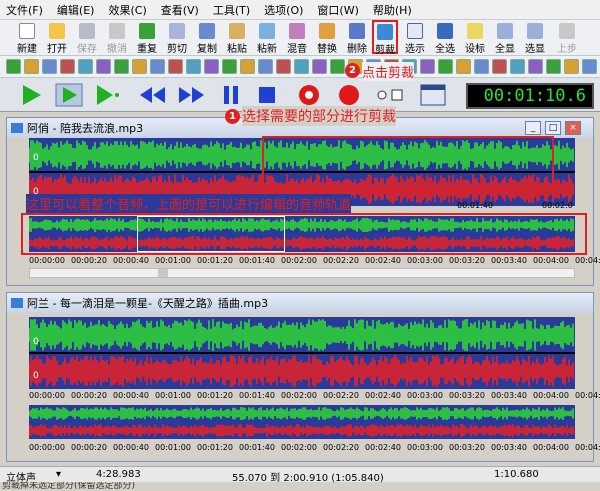 The image size is (600, 491). What do you see at coordinates (388, 71) in the screenshot?
I see `step2-annotation: 点击剪裁` at bounding box center [388, 71].